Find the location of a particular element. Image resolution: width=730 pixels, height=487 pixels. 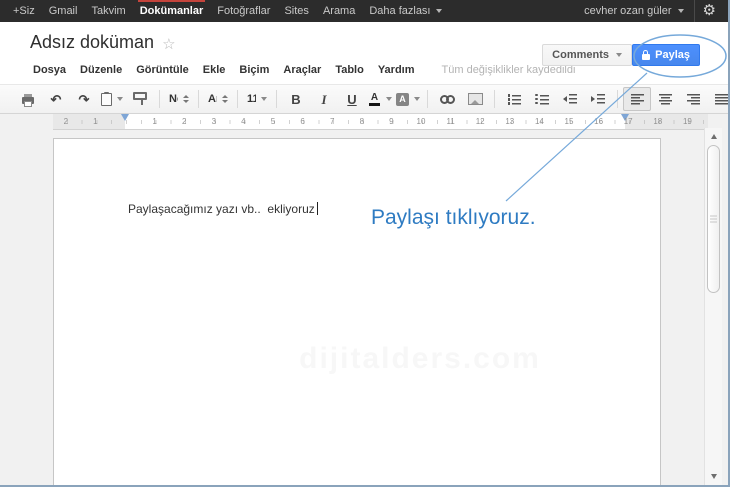

scrollbar-thumb is located at coordinates (713, 219).